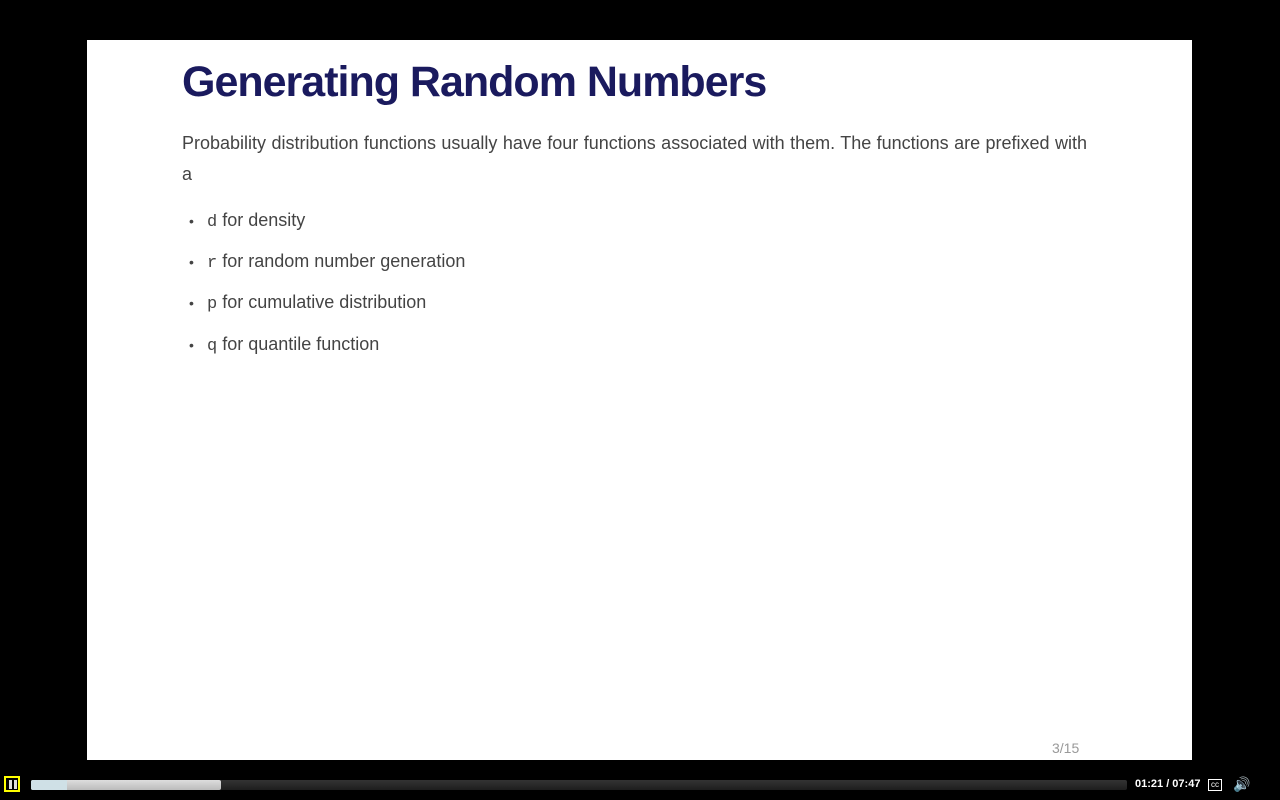  I want to click on bullet-item: • d for density, so click(247, 221).